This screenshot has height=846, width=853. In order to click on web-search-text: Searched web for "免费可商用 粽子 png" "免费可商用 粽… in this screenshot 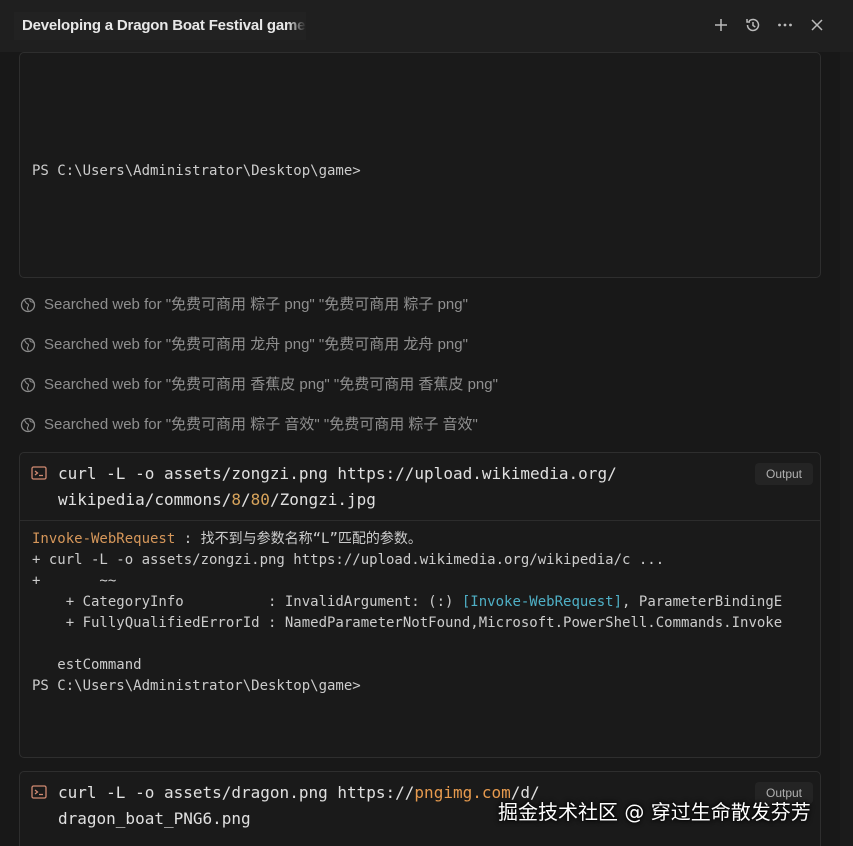, I will do `click(256, 304)`.